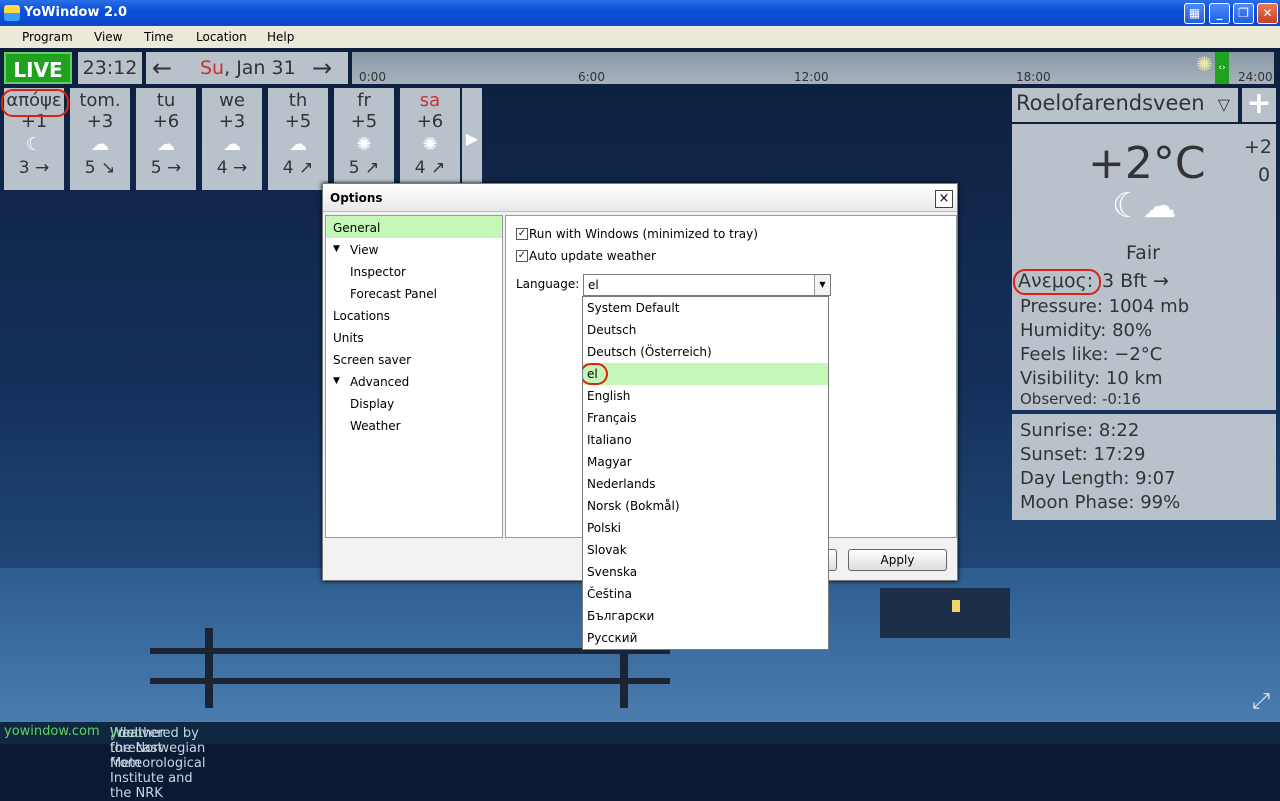 The image size is (1280, 801). What do you see at coordinates (393, 294) in the screenshot?
I see `tree-item-forecast-panel: Forecast Panel` at bounding box center [393, 294].